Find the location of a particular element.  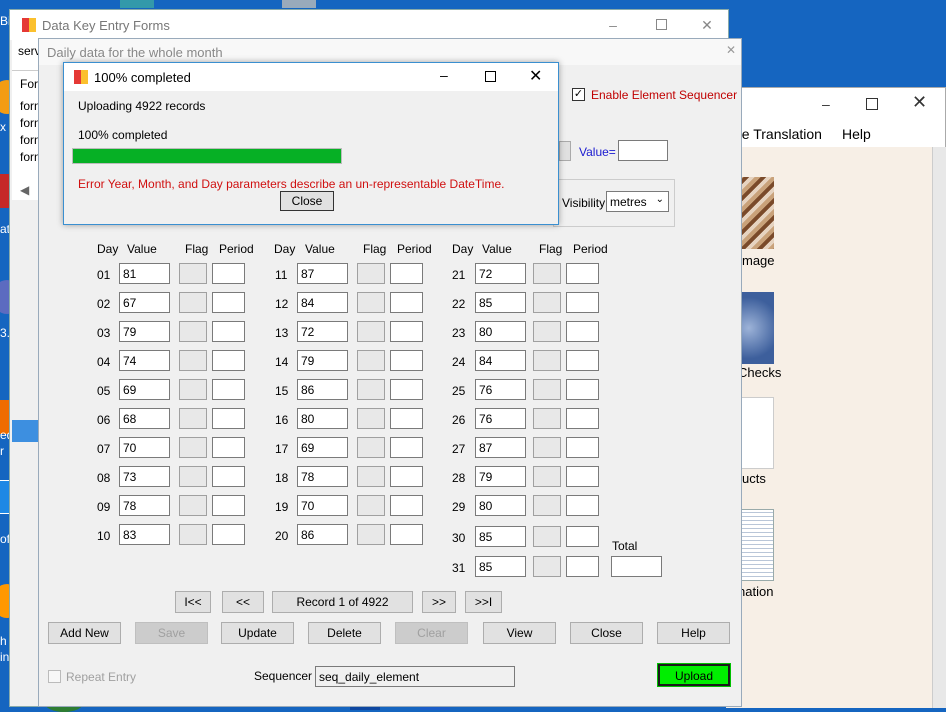

desktop-app-icon is located at coordinates (137, 4).